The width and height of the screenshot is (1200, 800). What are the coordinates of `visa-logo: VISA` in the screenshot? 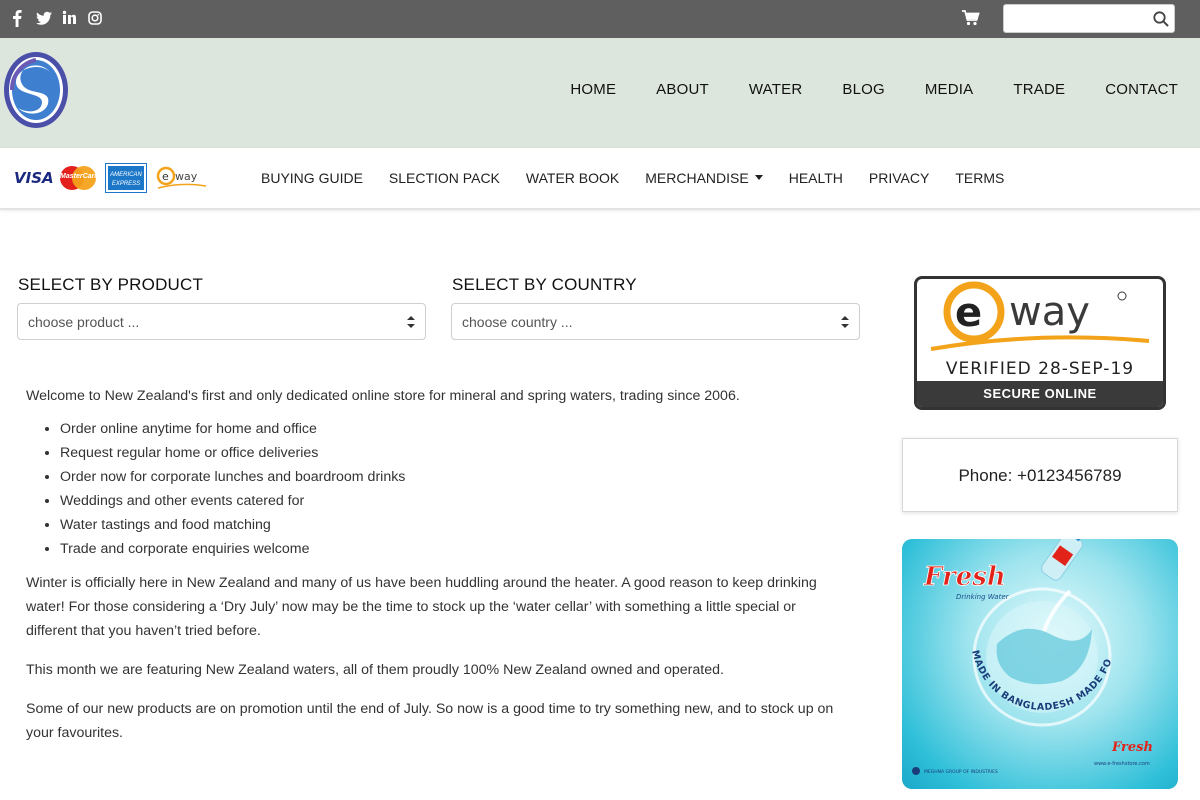 It's located at (34, 178).